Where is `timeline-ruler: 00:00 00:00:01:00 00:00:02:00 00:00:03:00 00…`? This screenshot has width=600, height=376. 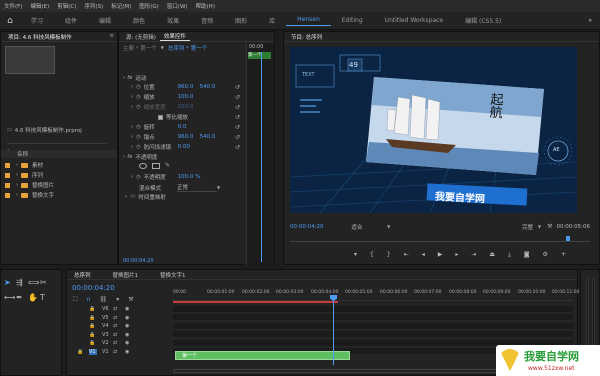
timeline-ruler: 00:00 00:00:01:00 00:00:02:00 00:00:03:00 00… is located at coordinates (376, 294).